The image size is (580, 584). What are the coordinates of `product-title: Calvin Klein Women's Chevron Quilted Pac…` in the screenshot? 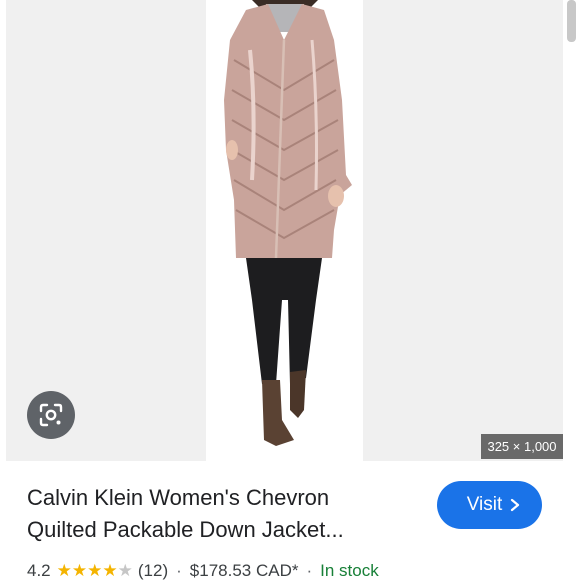 It's located at (222, 514).